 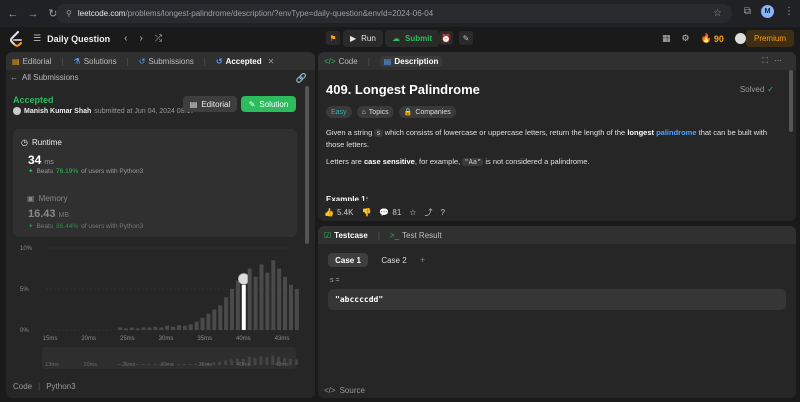 I want to click on problem-list-title: Daily Question, so click(x=78, y=39).